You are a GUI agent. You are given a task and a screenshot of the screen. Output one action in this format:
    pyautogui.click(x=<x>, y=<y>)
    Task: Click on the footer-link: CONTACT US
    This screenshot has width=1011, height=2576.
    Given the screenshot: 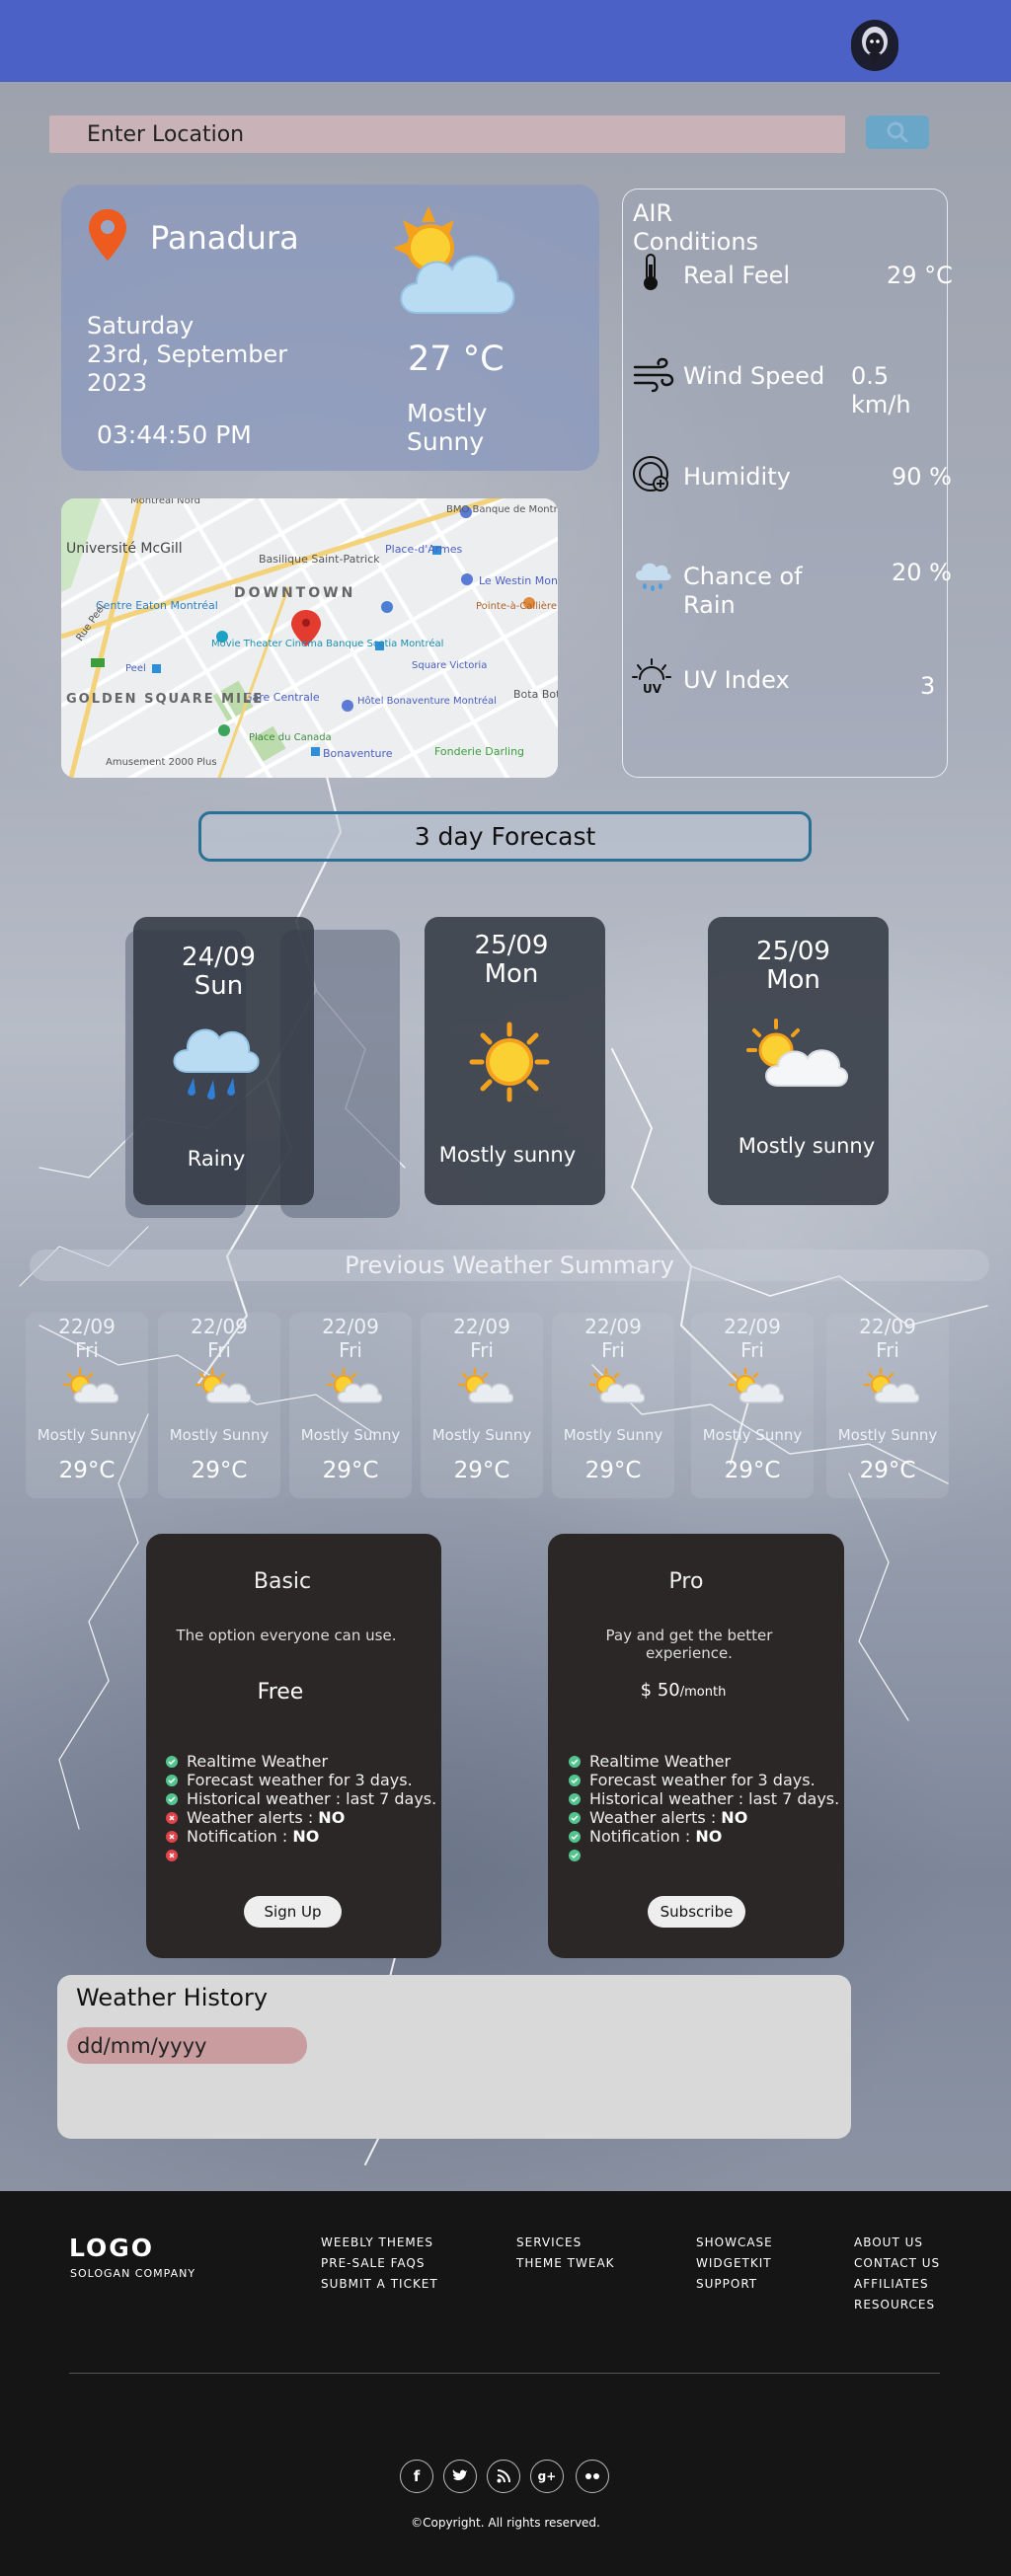 What is the action you would take?
    pyautogui.click(x=897, y=2263)
    